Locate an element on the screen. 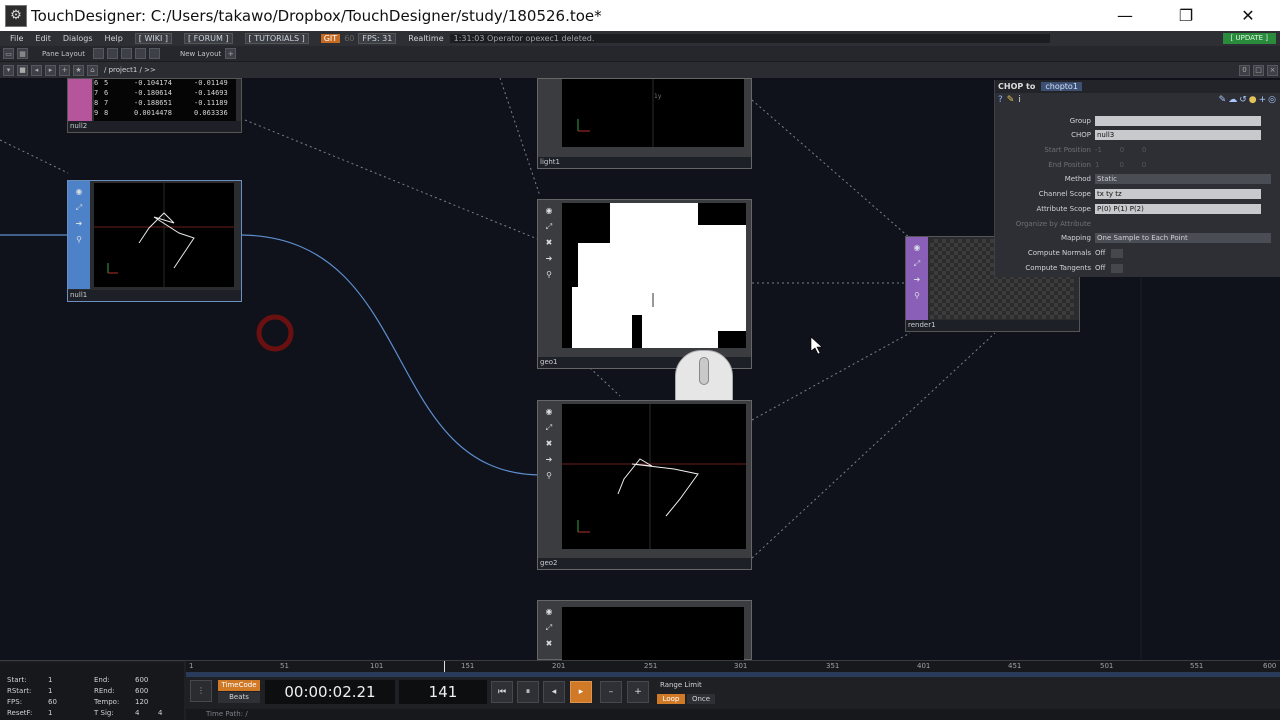 Image resolution: width=1280 pixels, height=720 pixels. time-path: Time Path: / is located at coordinates (227, 714).